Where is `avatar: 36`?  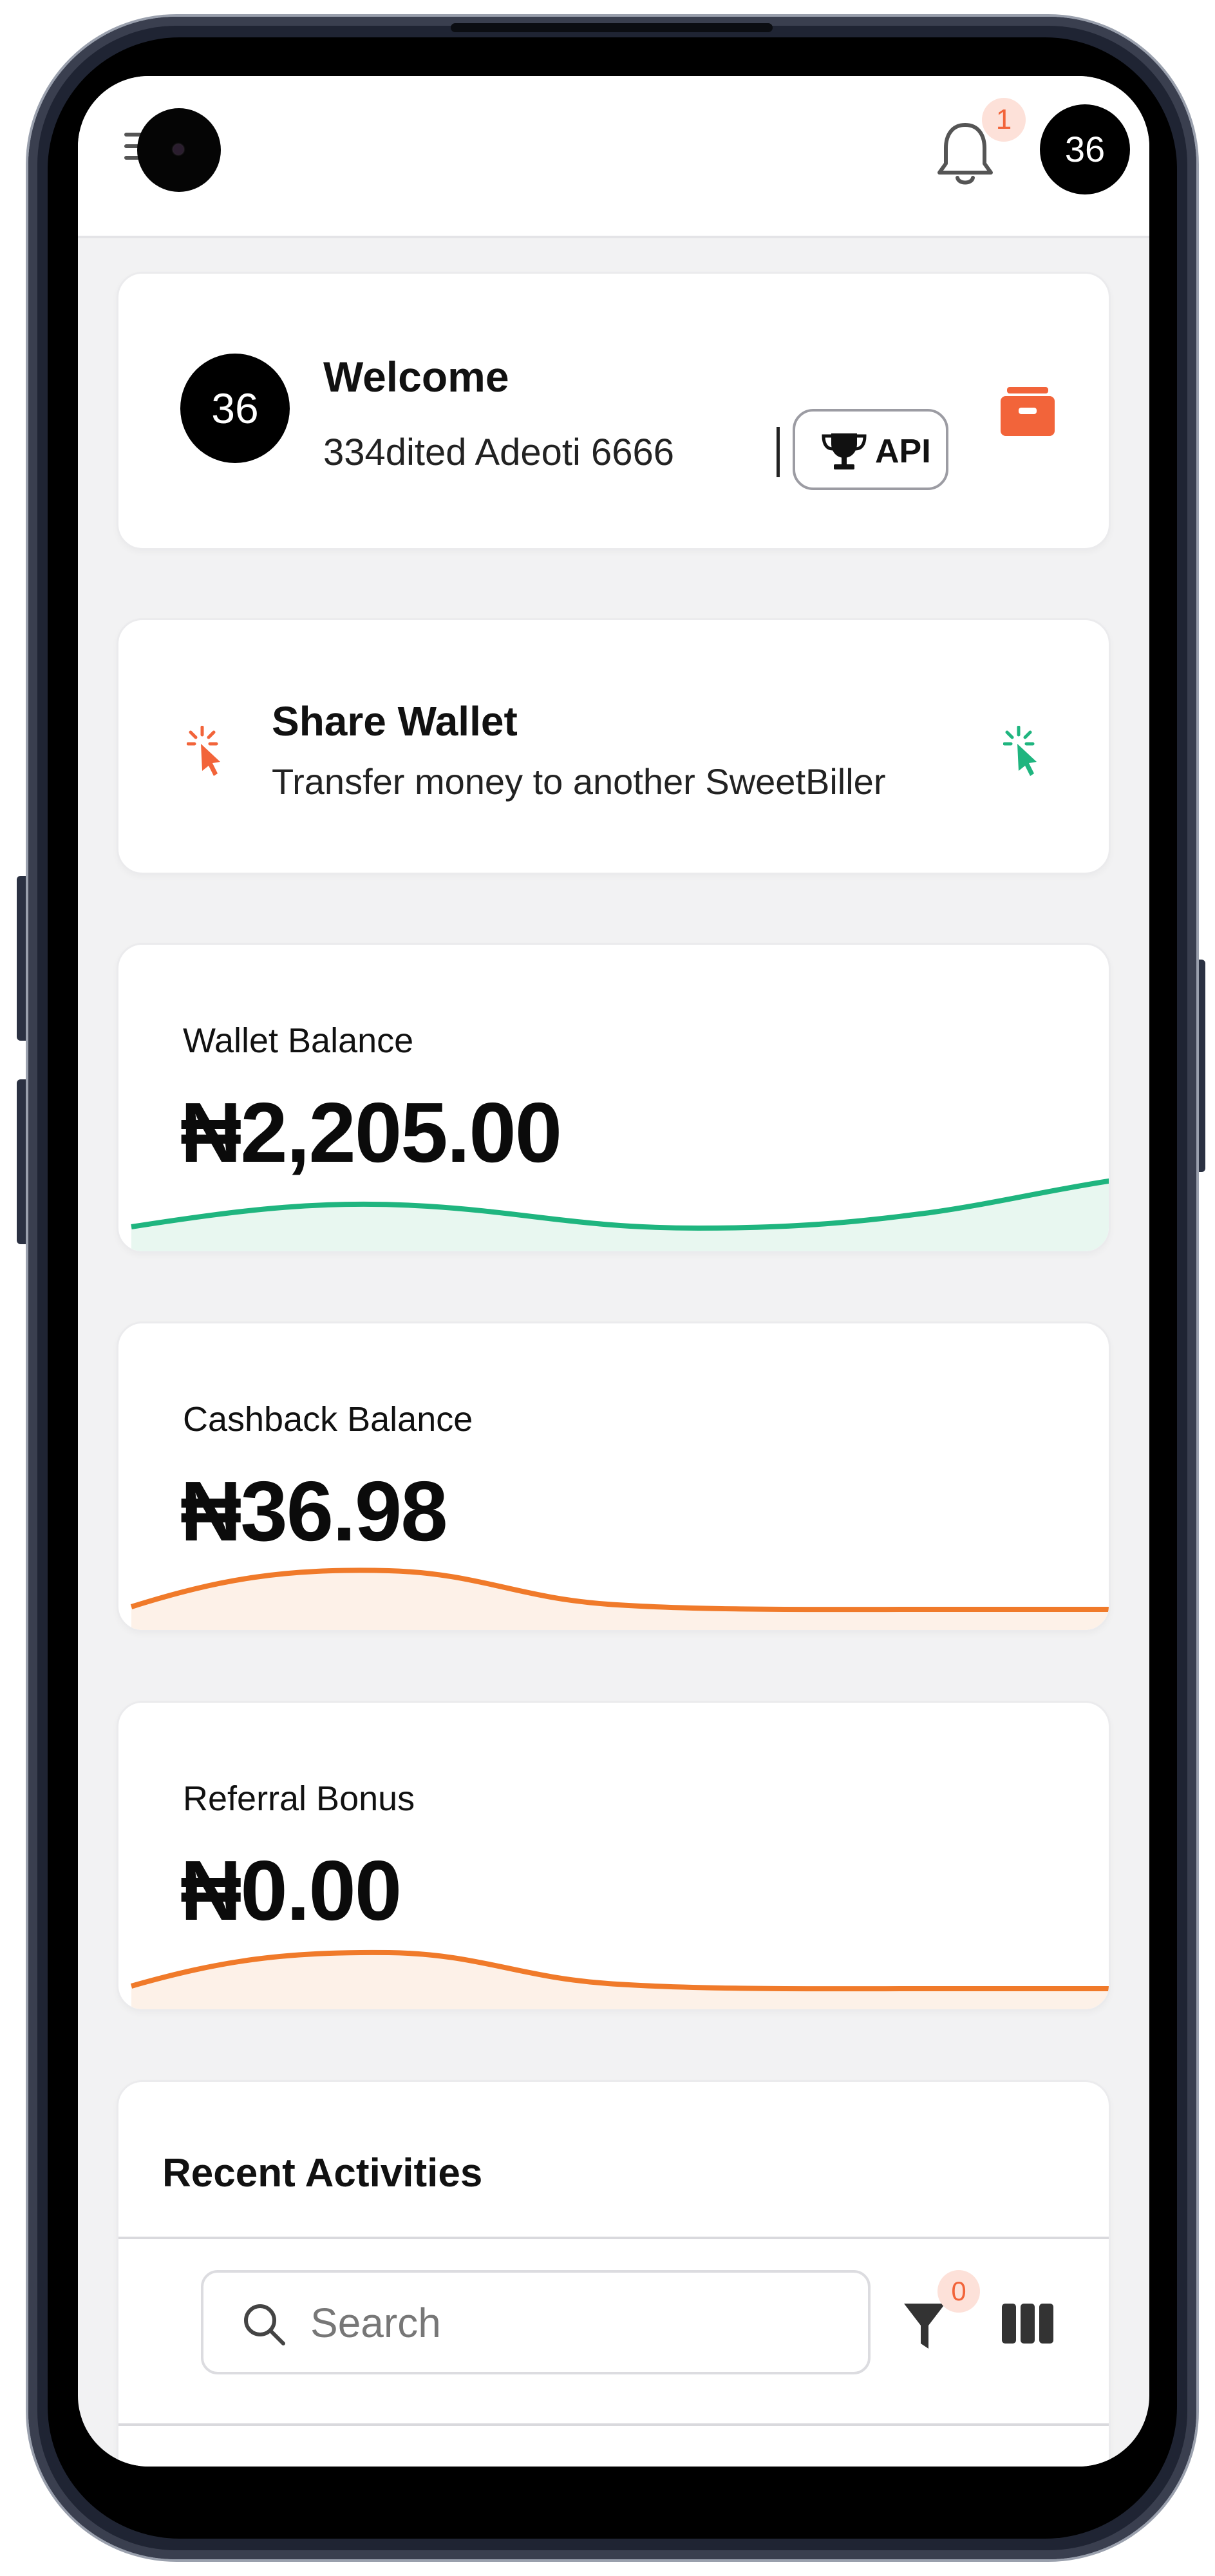
avatar: 36 is located at coordinates (1085, 149).